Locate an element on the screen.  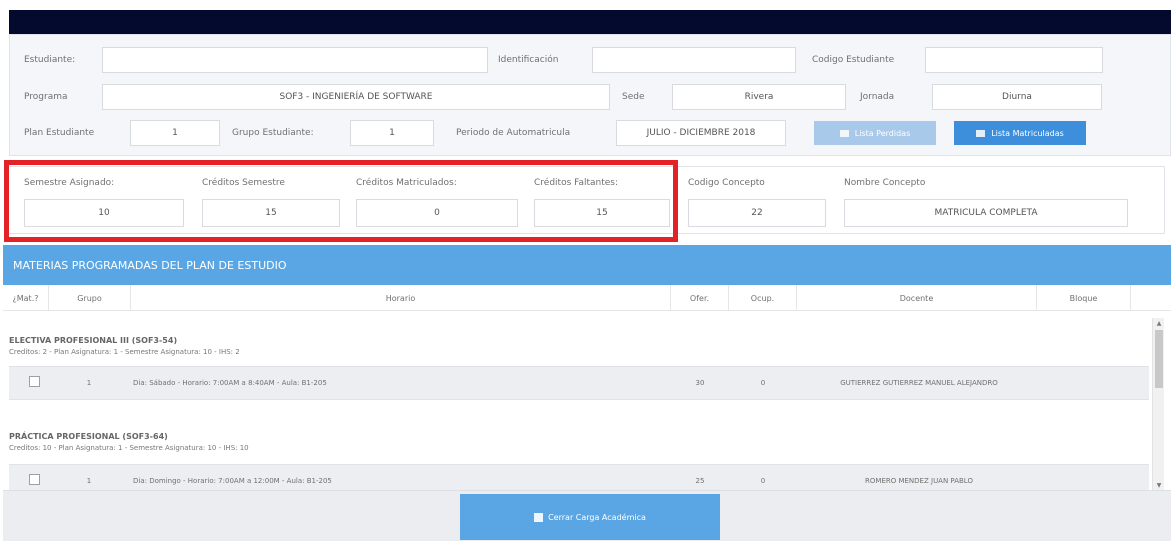
materia-title: ELECTIVA PROFESIONAL III (SOF3-54) is located at coordinates (93, 340).